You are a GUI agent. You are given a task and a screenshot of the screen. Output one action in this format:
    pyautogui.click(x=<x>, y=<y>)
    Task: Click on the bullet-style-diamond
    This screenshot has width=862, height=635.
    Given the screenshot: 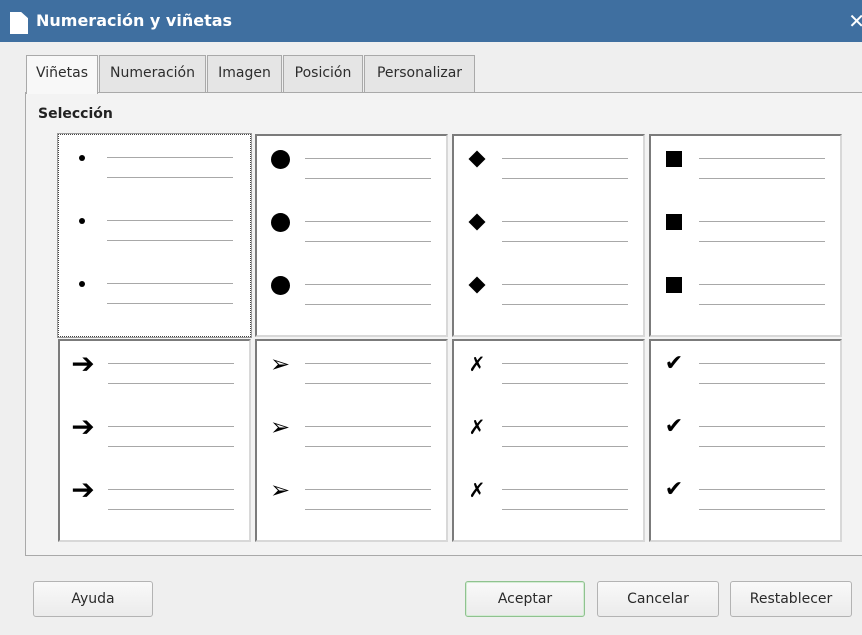 What is the action you would take?
    pyautogui.click(x=548, y=235)
    